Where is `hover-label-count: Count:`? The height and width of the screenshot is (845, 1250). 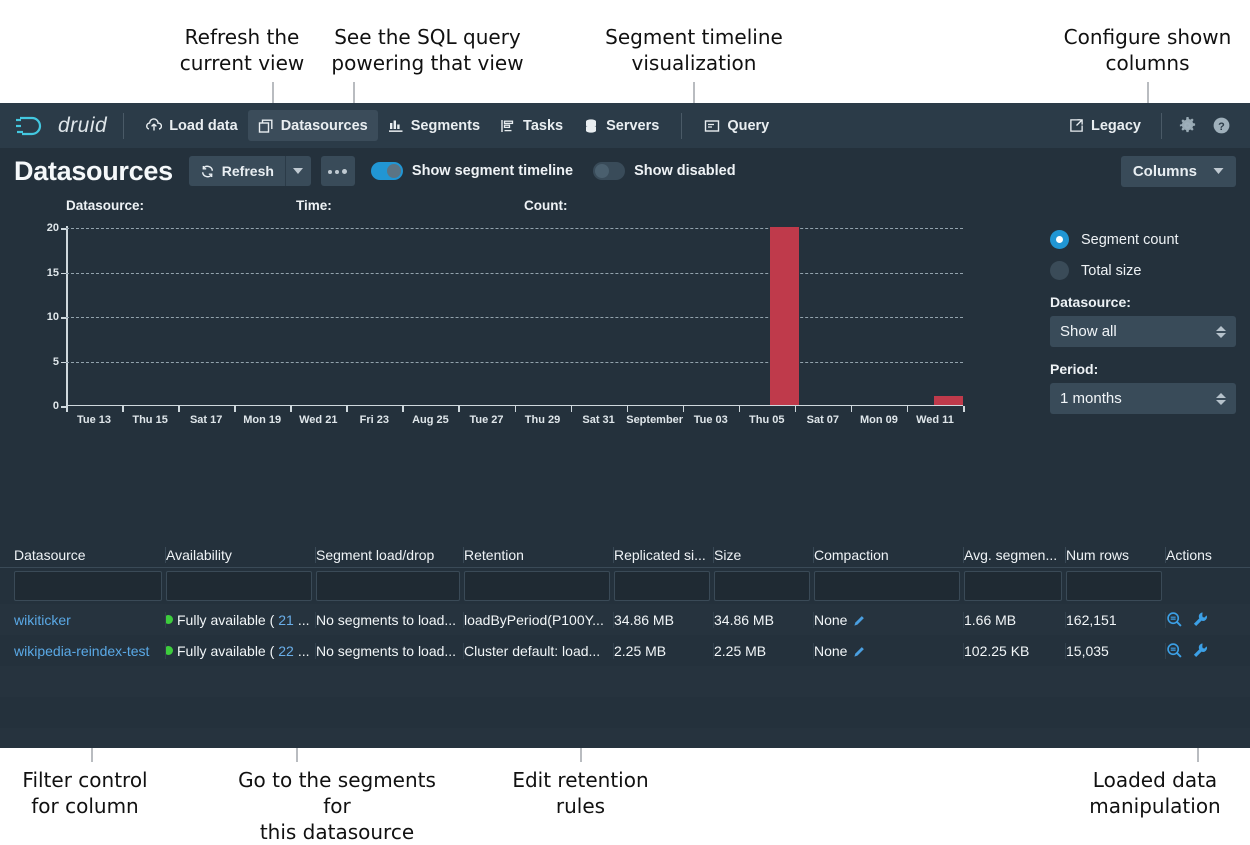
hover-label-count: Count: is located at coordinates (546, 205).